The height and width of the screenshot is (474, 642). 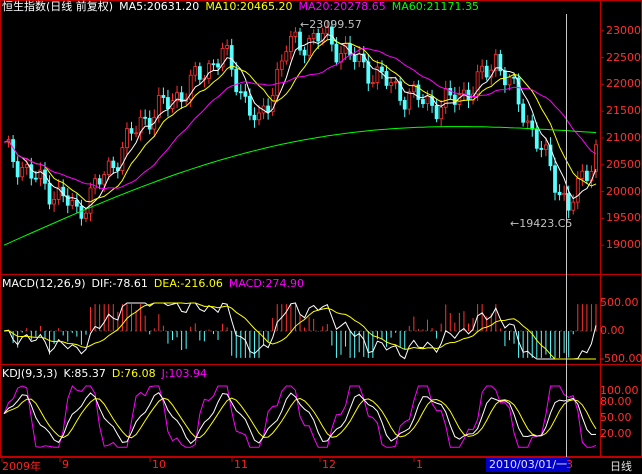 I want to click on period-tab-daily: 日线, so click(x=621, y=466).